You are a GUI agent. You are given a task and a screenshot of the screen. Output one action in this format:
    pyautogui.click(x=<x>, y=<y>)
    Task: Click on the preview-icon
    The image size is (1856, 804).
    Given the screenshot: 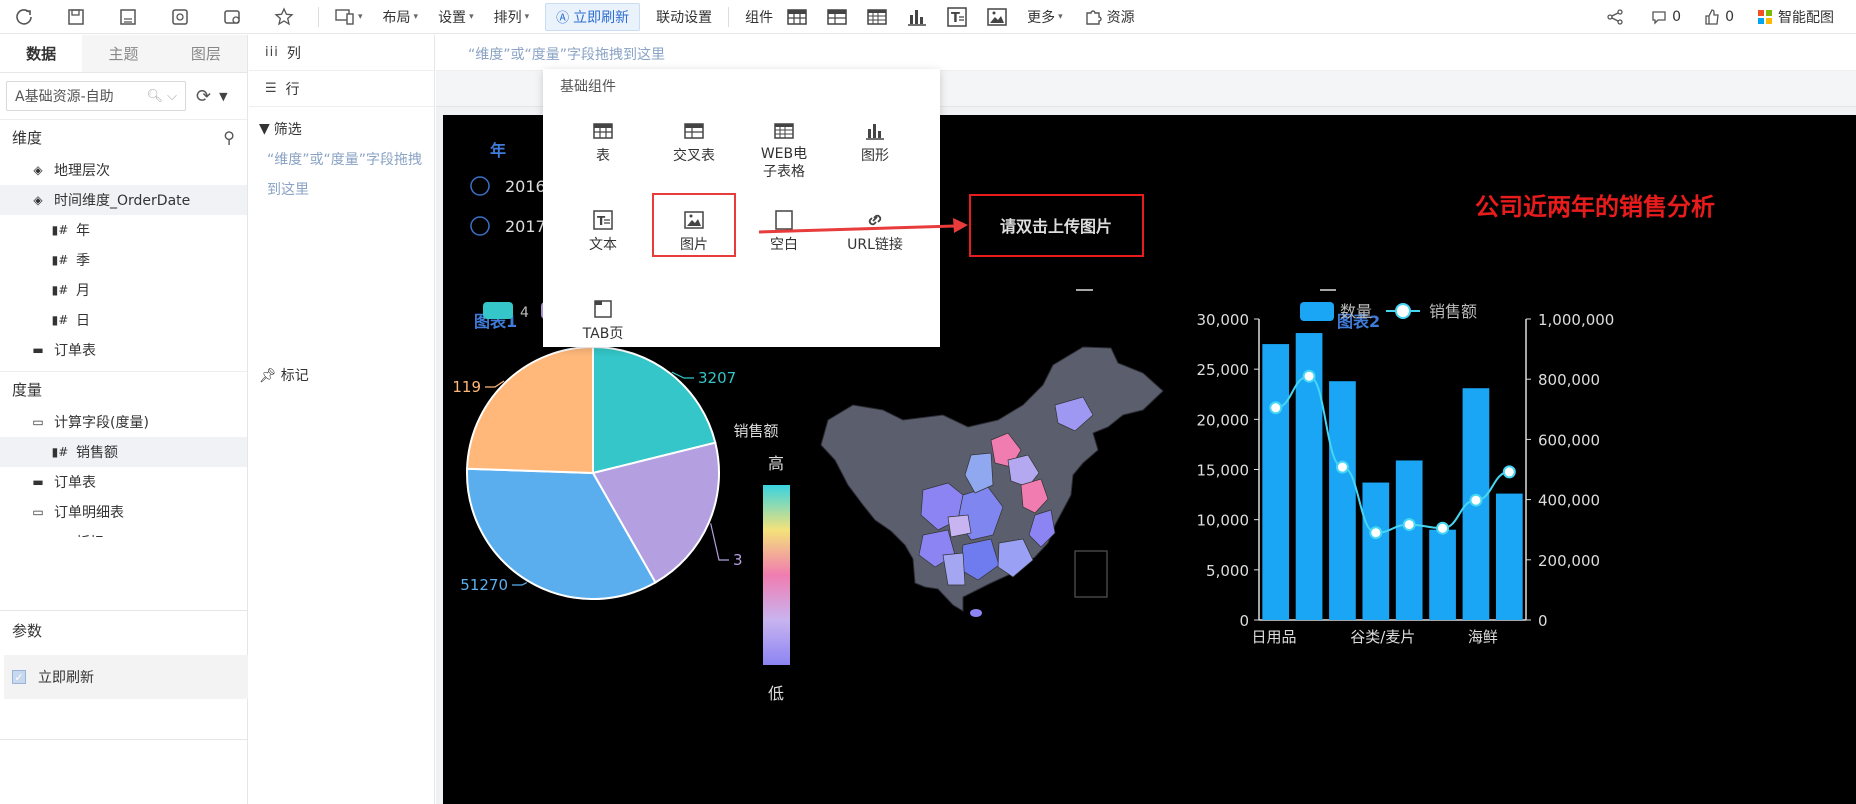 What is the action you would take?
    pyautogui.click(x=180, y=17)
    